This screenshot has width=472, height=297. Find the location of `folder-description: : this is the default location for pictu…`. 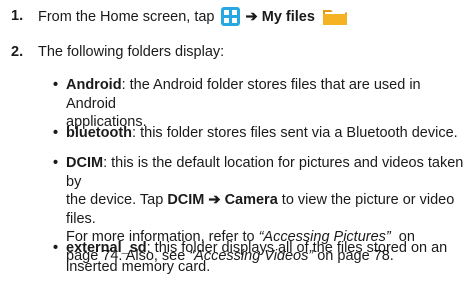

folder-description: : this is the default location for pictu… is located at coordinates (265, 172).